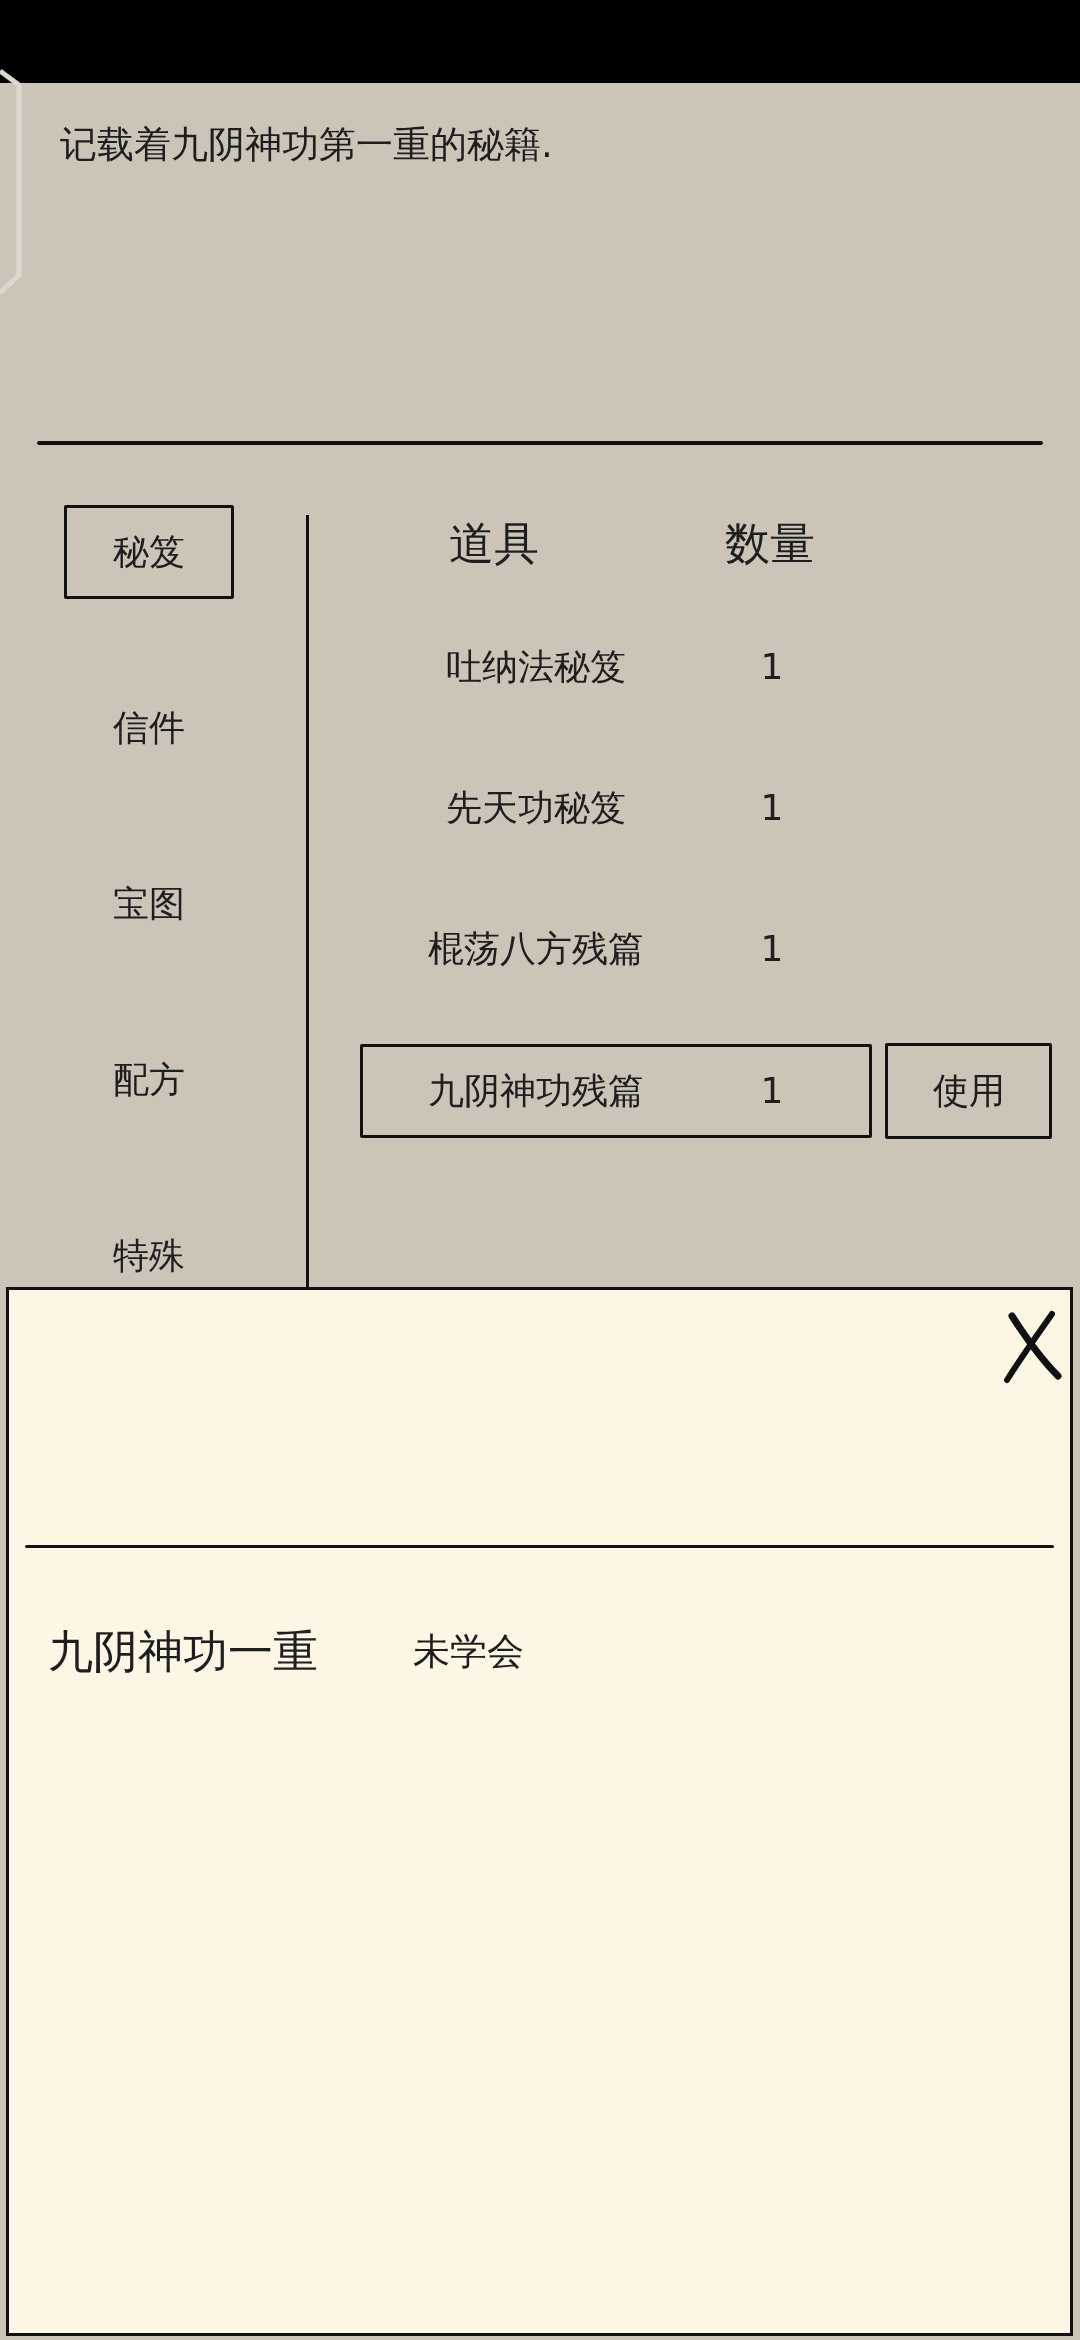 The image size is (1080, 2340). What do you see at coordinates (536, 949) in the screenshot?
I see `item-name: 棍荡八方残篇` at bounding box center [536, 949].